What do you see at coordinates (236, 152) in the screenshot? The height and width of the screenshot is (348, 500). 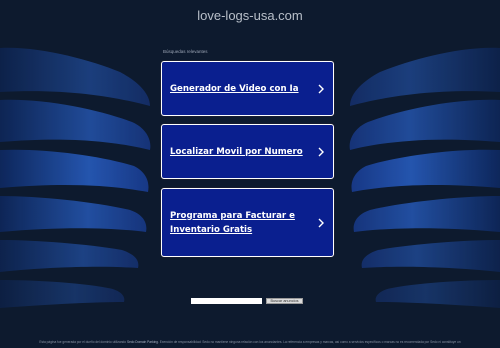 I see `related-link-label: Localizar Movil por Numero` at bounding box center [236, 152].